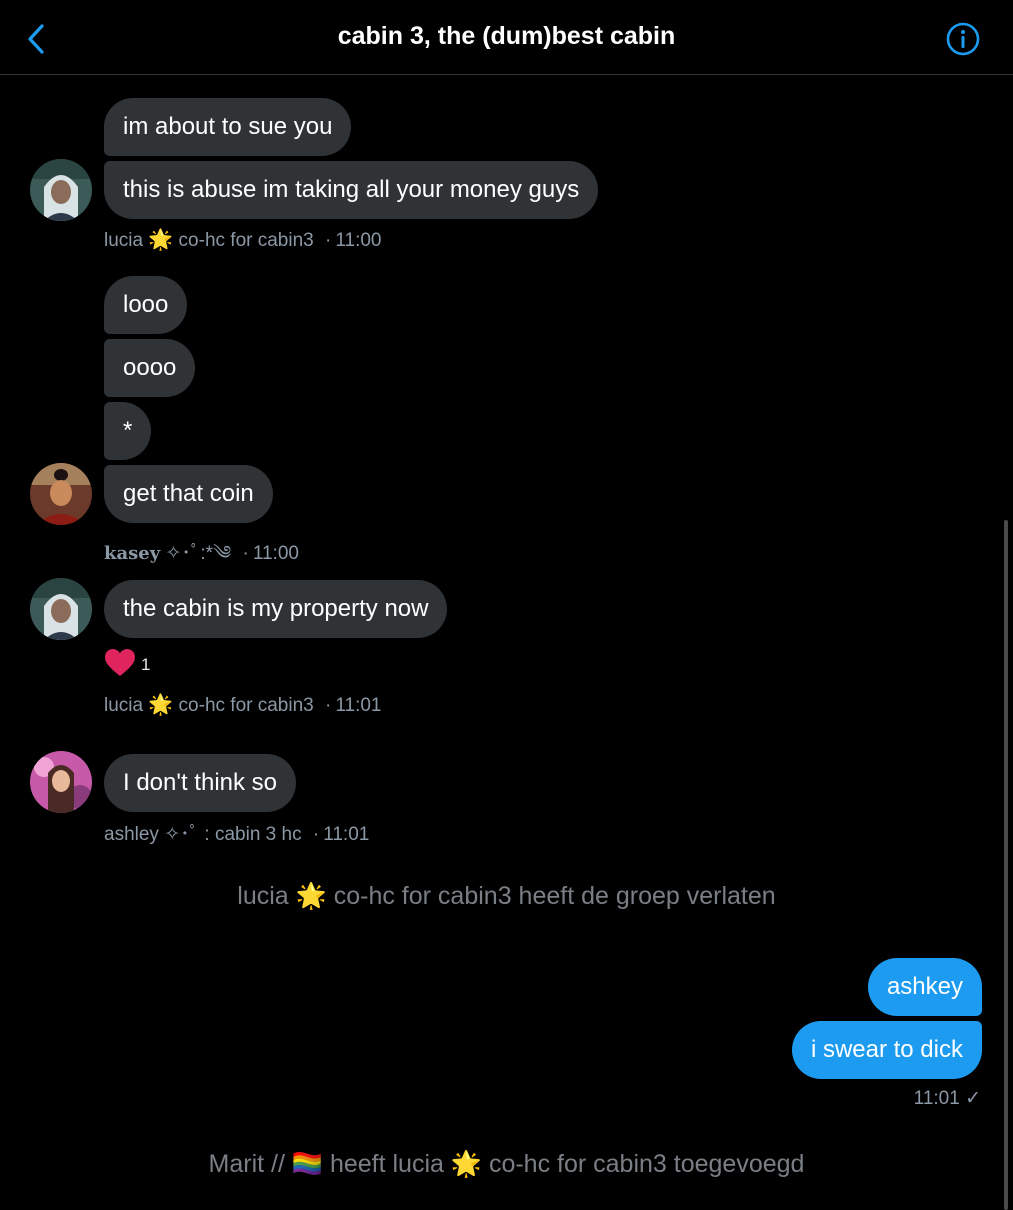  I want to click on message-bubble: oooo, so click(150, 368).